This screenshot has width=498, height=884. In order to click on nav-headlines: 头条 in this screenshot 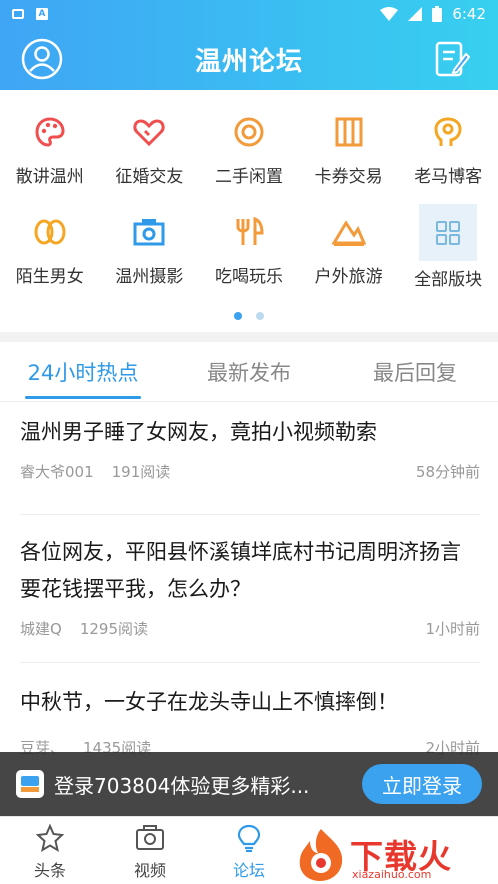, I will do `click(50, 852)`.